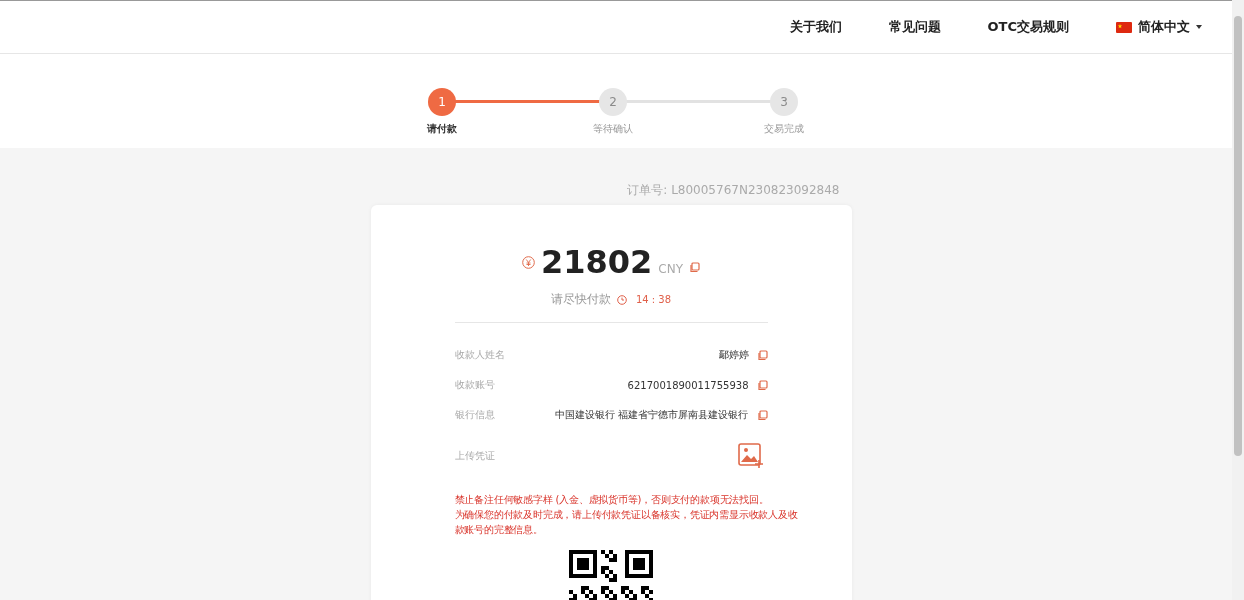 Image resolution: width=1244 pixels, height=600 pixels. I want to click on currency-label: CNY, so click(670, 269).